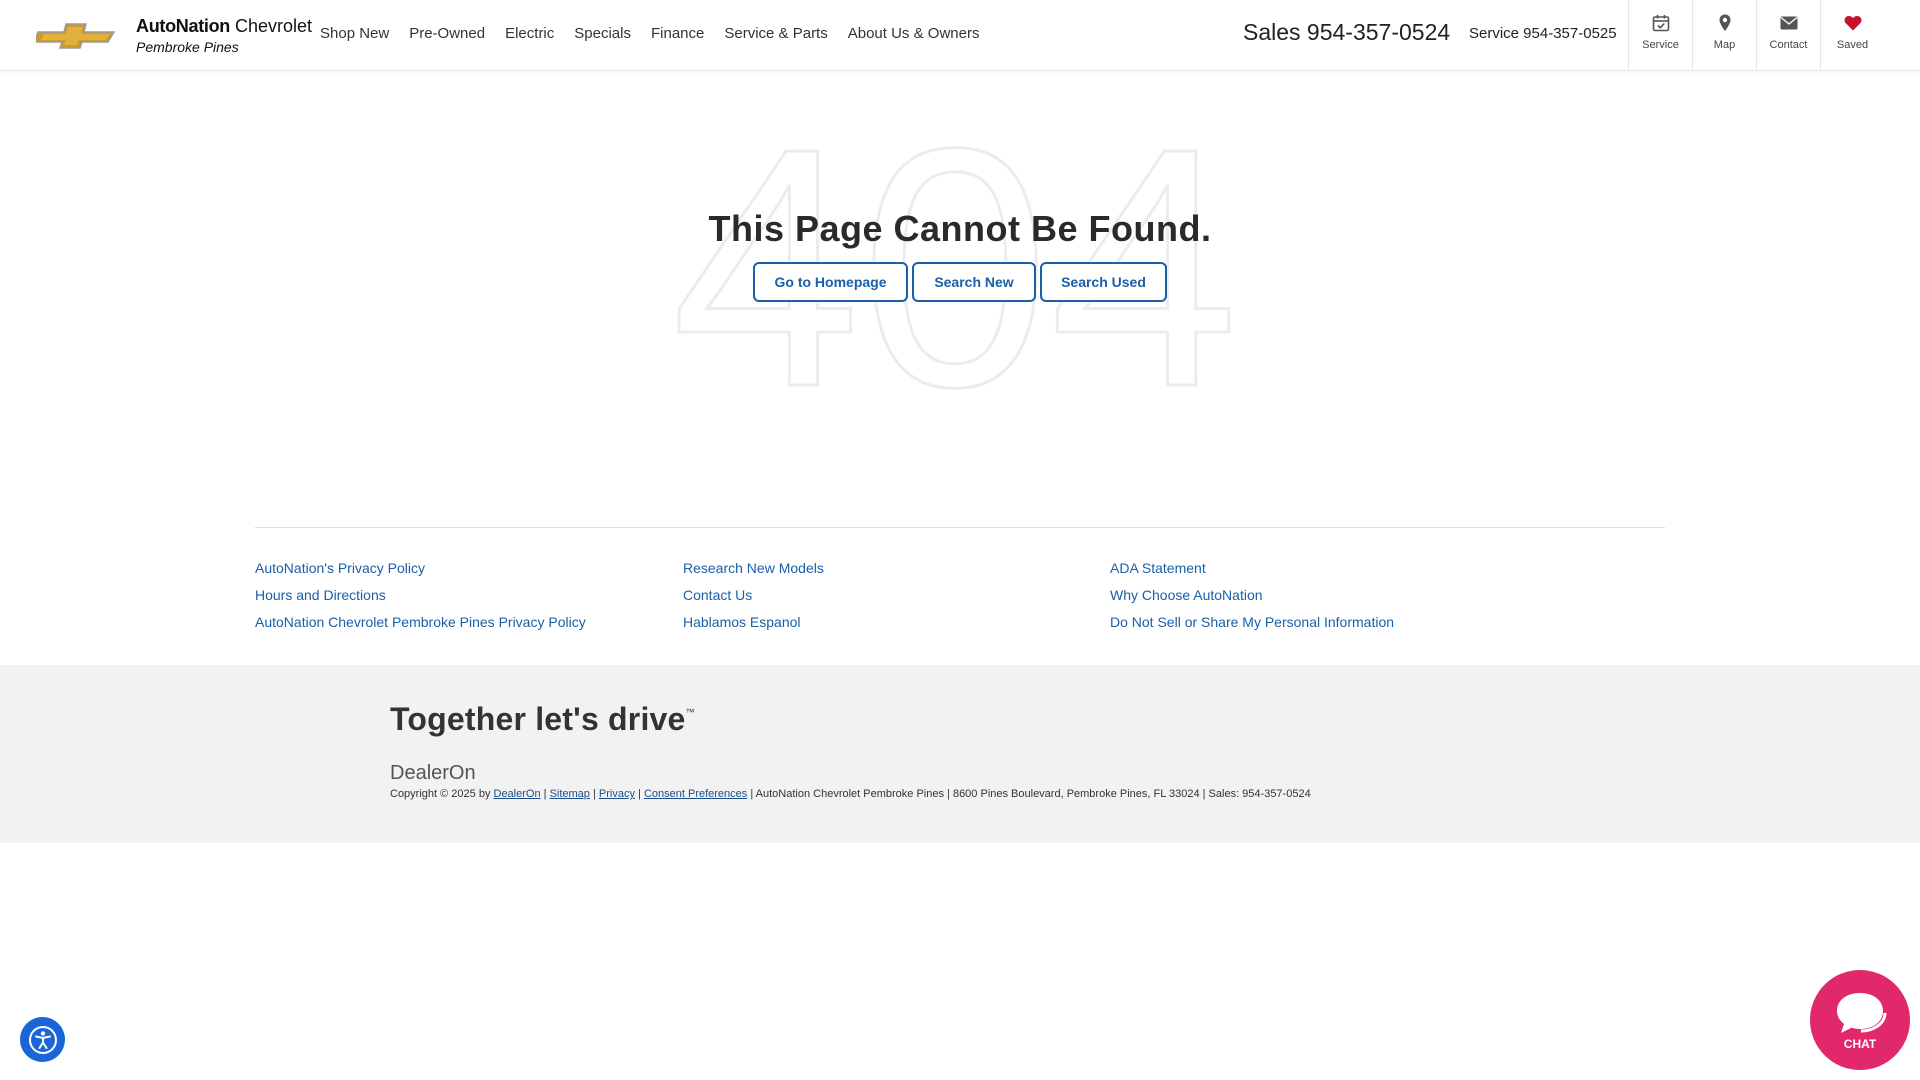 The image size is (1920, 1080). What do you see at coordinates (1660, 35) in the screenshot?
I see `header-service-button: Service` at bounding box center [1660, 35].